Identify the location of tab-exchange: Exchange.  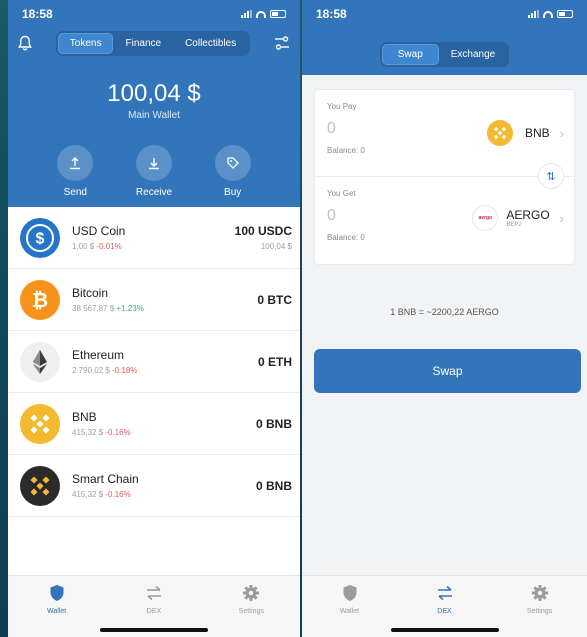
(473, 54).